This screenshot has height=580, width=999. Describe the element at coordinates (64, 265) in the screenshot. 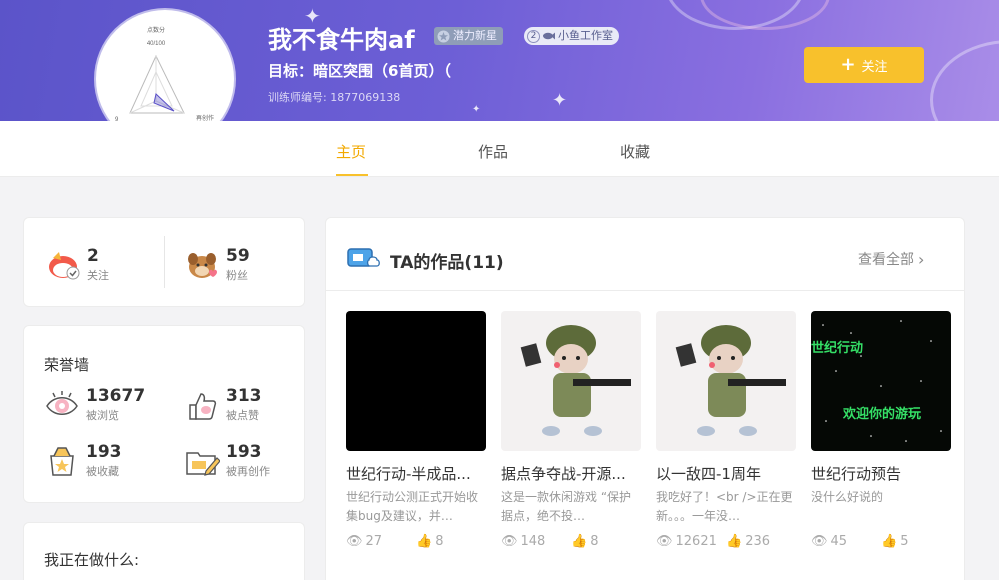

I see `bird-avatar-icon` at that location.